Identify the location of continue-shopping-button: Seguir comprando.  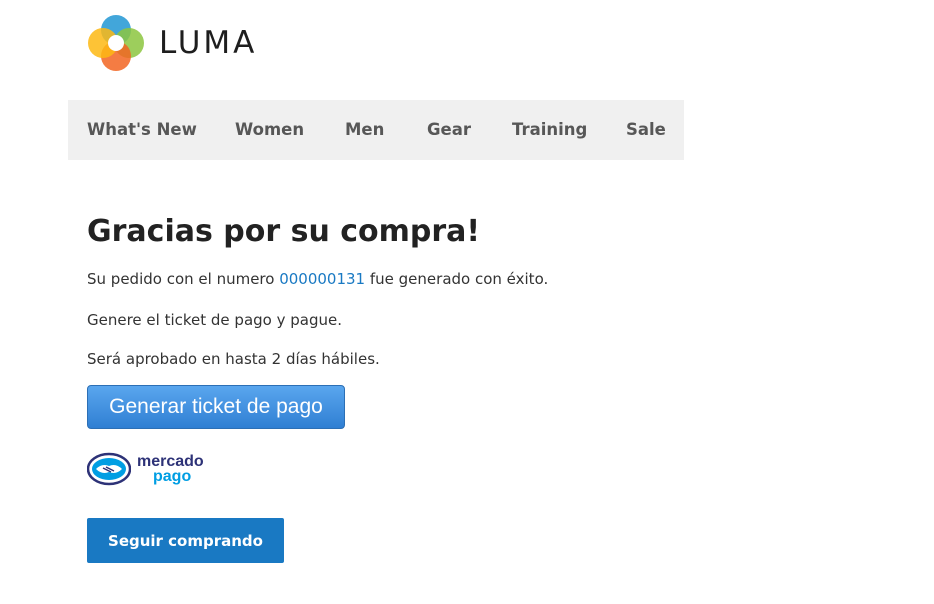
(185, 540).